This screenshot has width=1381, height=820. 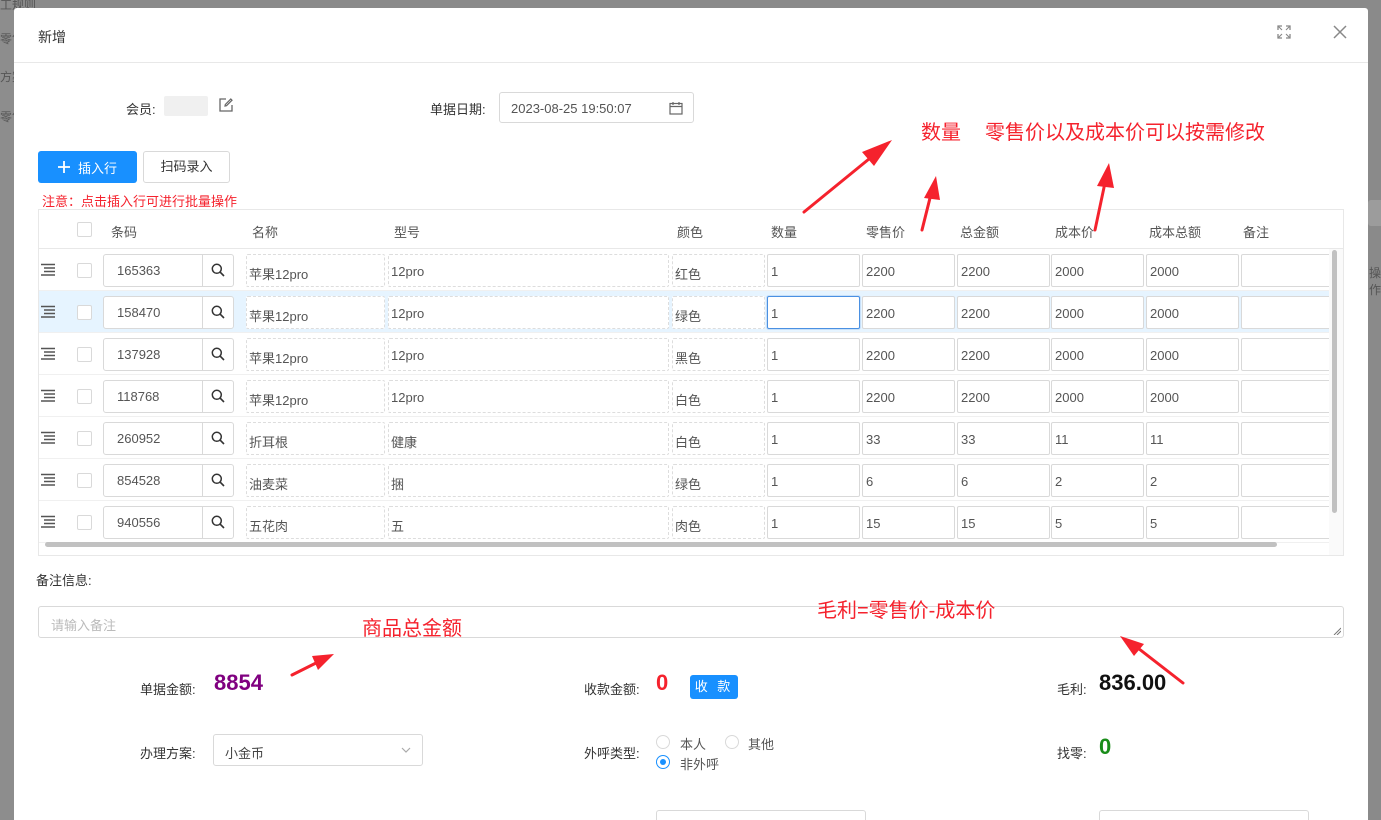 I want to click on vertical-scroll-thumb, so click(x=1334, y=381).